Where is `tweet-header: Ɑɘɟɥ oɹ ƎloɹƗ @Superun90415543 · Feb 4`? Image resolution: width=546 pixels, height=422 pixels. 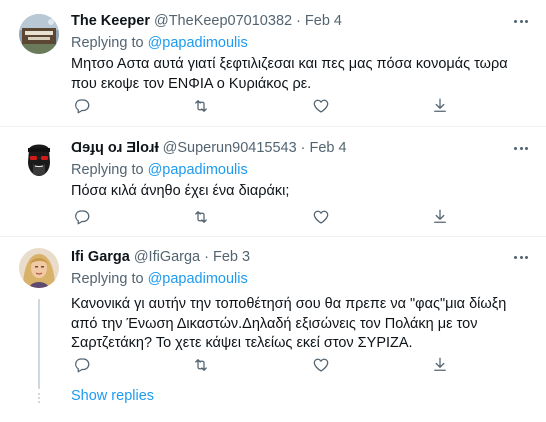
tweet-header: Ɑɘɟɥ oɹ ƎloɹƗ @Superun90415543 · Feb 4 is located at coordinates (301, 148).